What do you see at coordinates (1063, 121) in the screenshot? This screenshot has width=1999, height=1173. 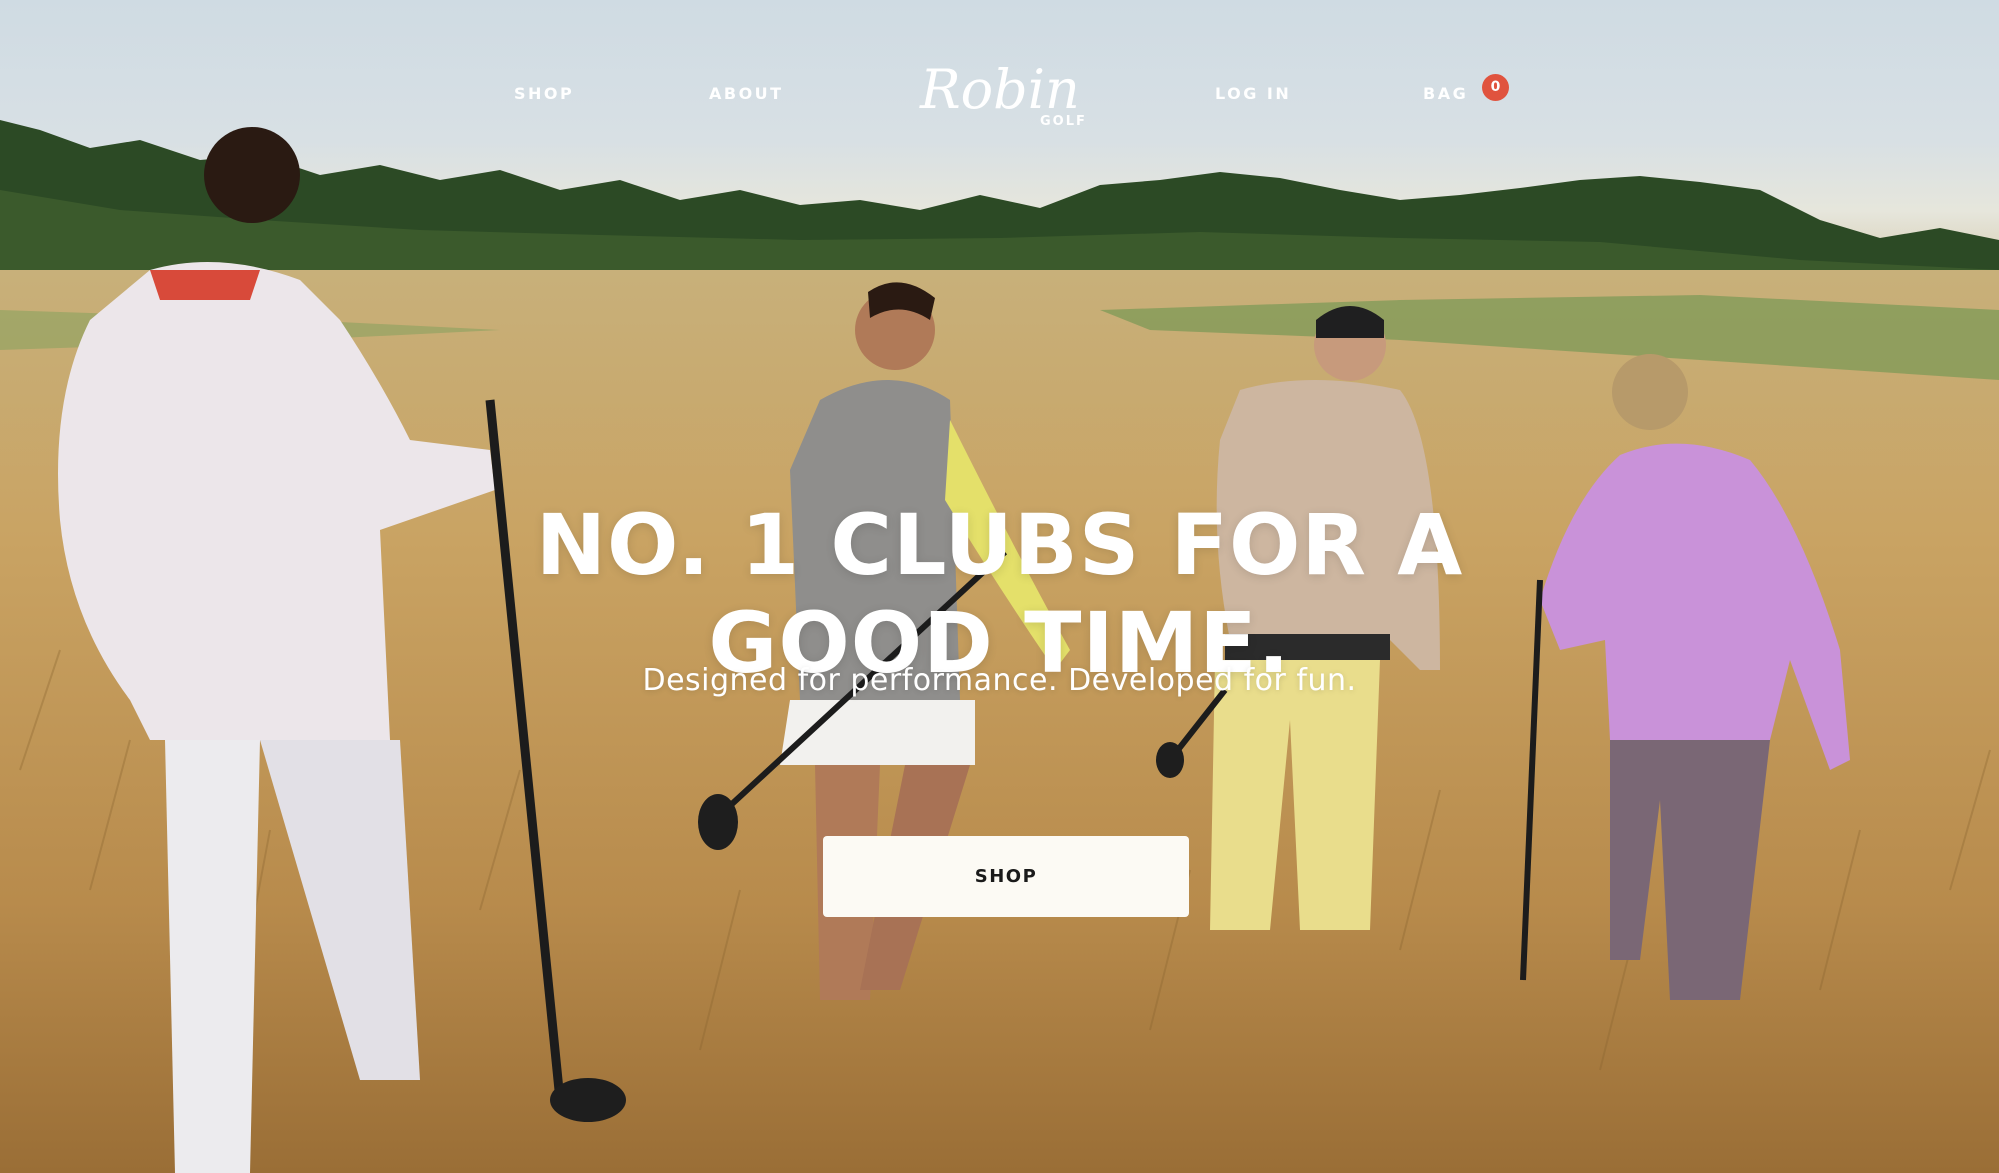 I see `logo-subtext: GOLF` at bounding box center [1063, 121].